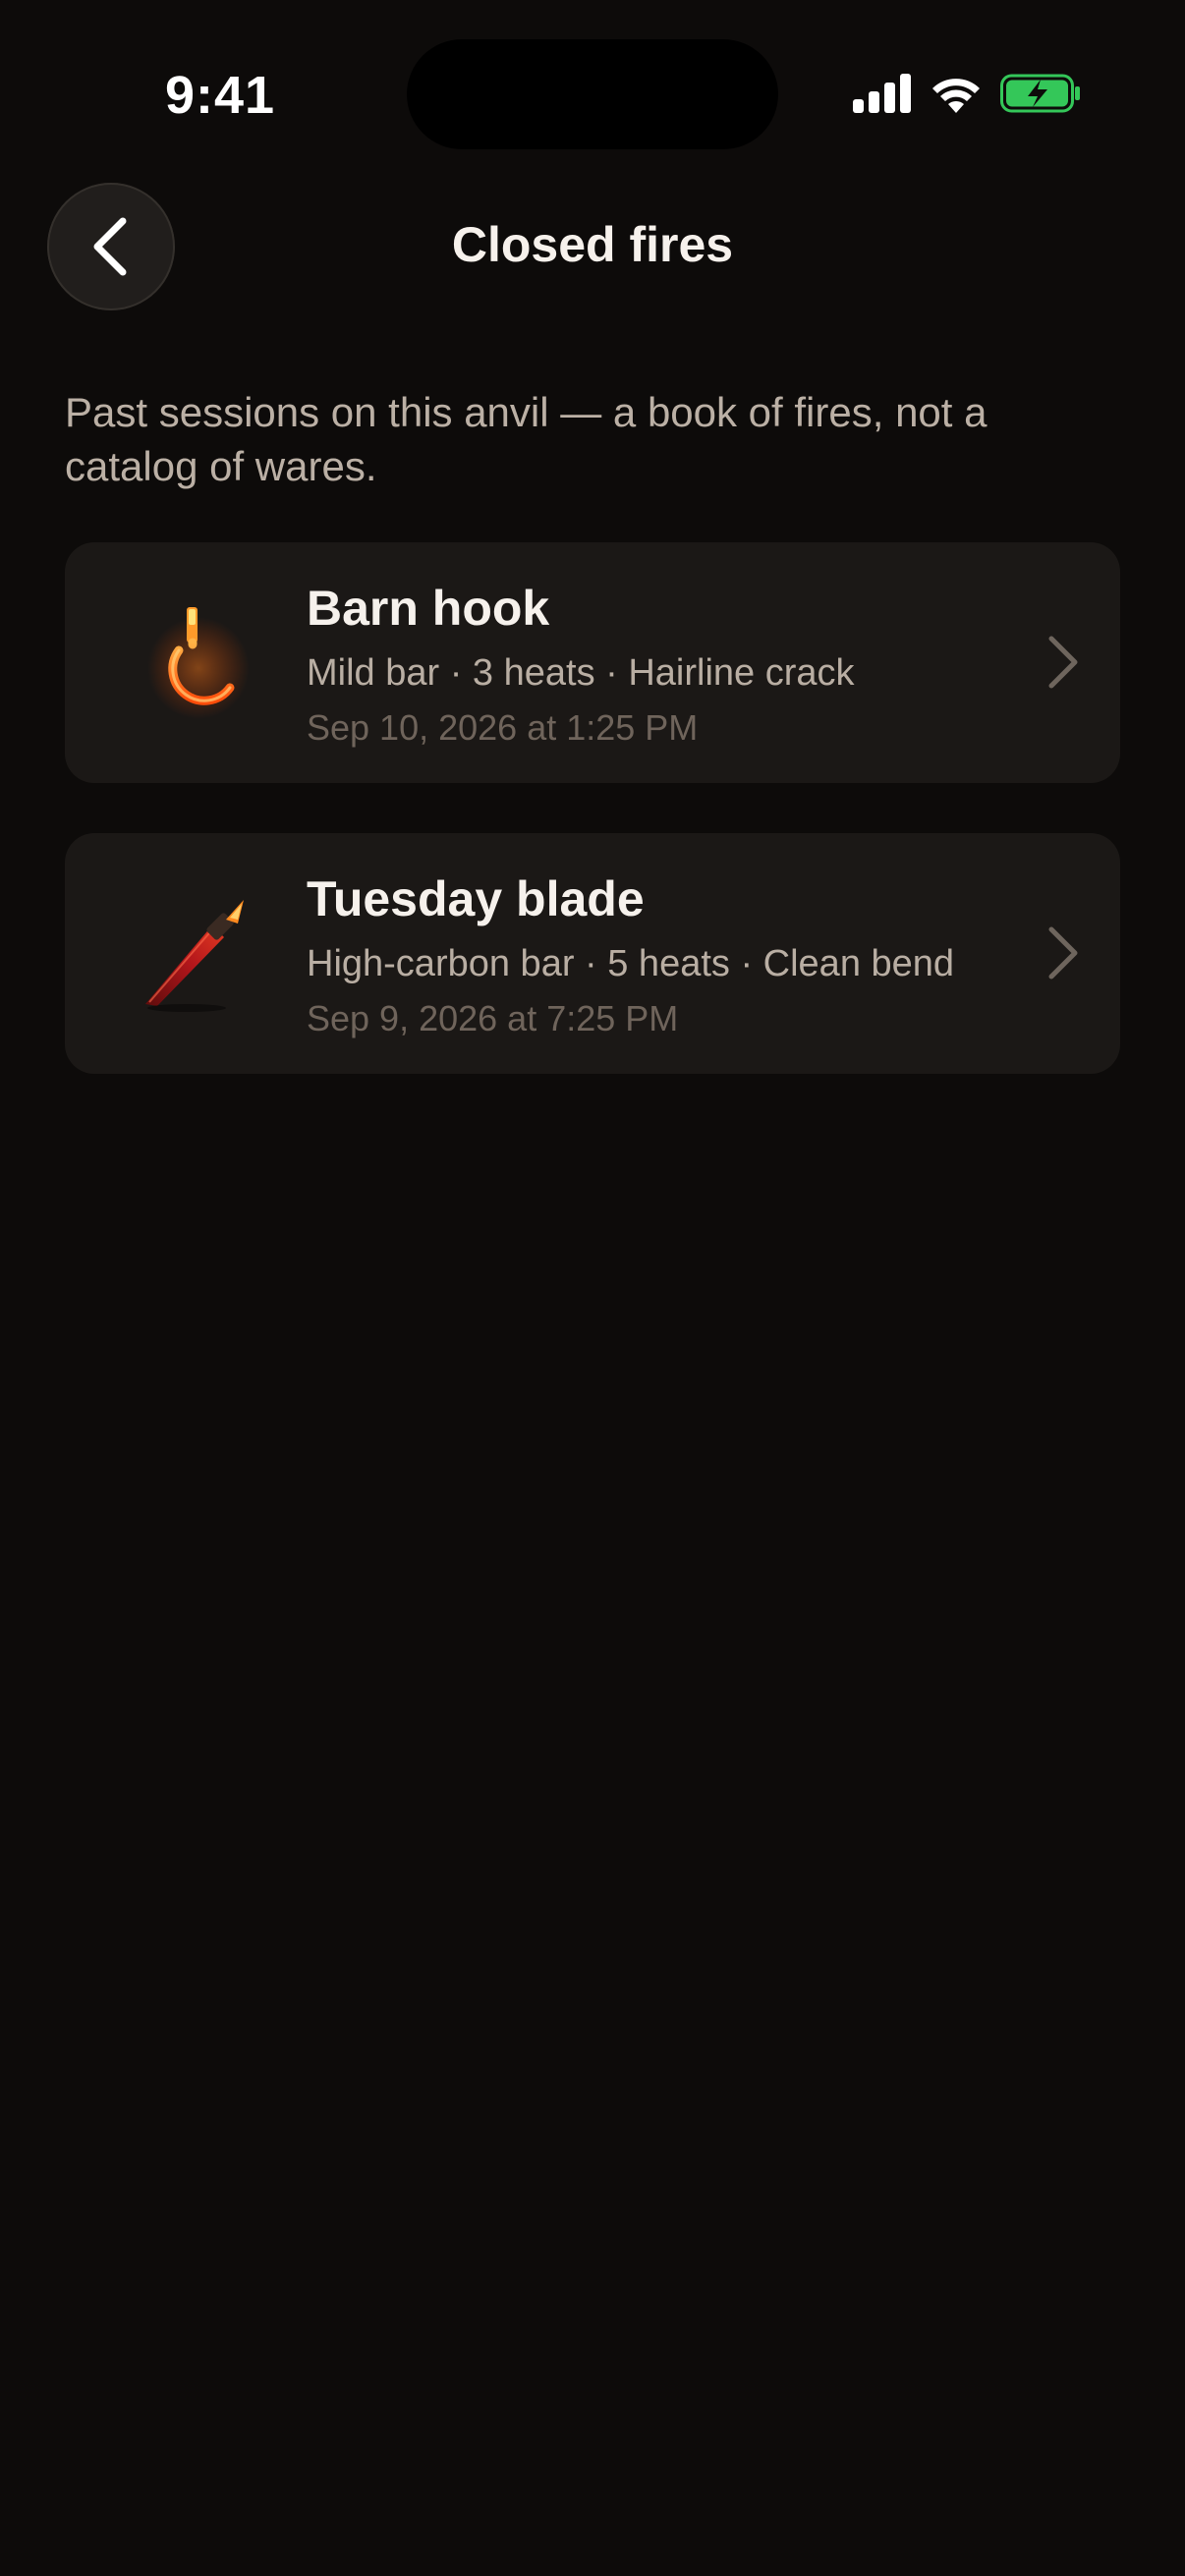 This screenshot has height=2576, width=1185. What do you see at coordinates (476, 898) in the screenshot?
I see `session-name: Tuesday blade` at bounding box center [476, 898].